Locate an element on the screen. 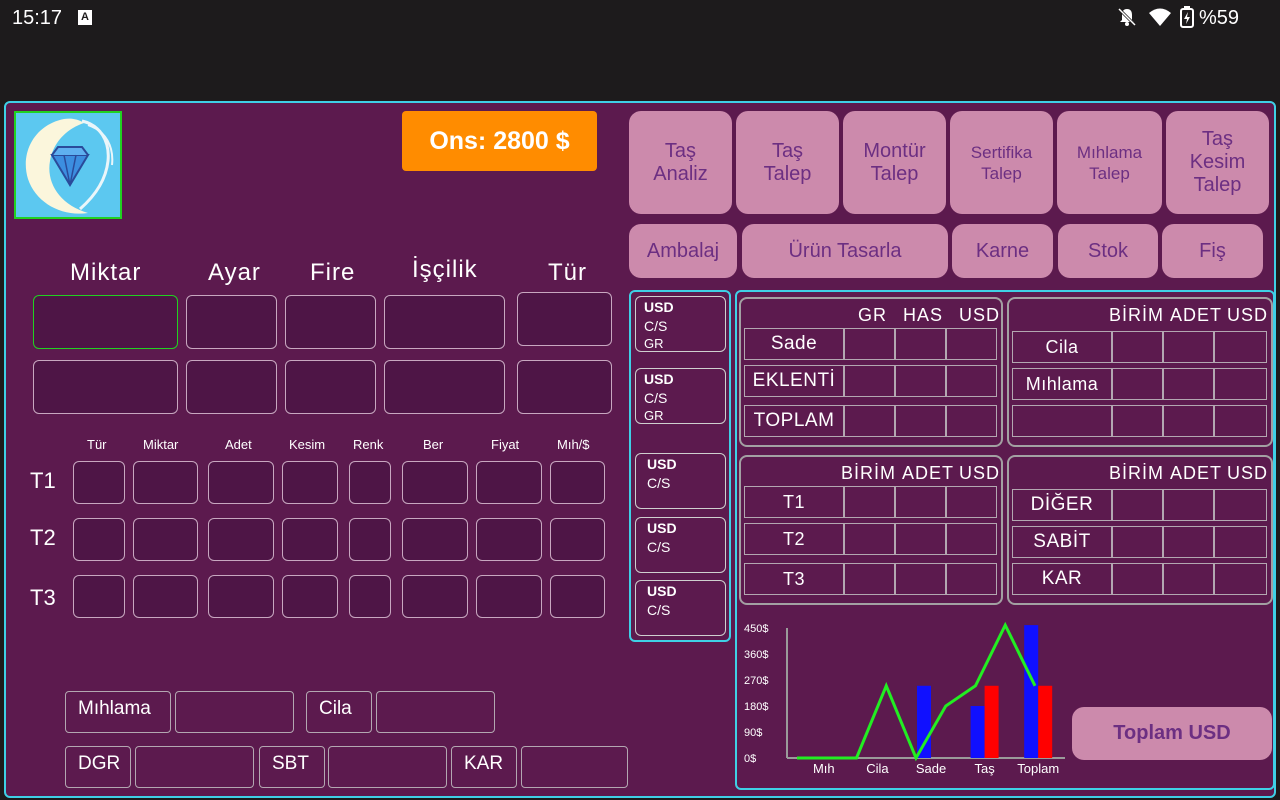 This screenshot has height=800, width=1280. cila-value-field is located at coordinates (435, 712).